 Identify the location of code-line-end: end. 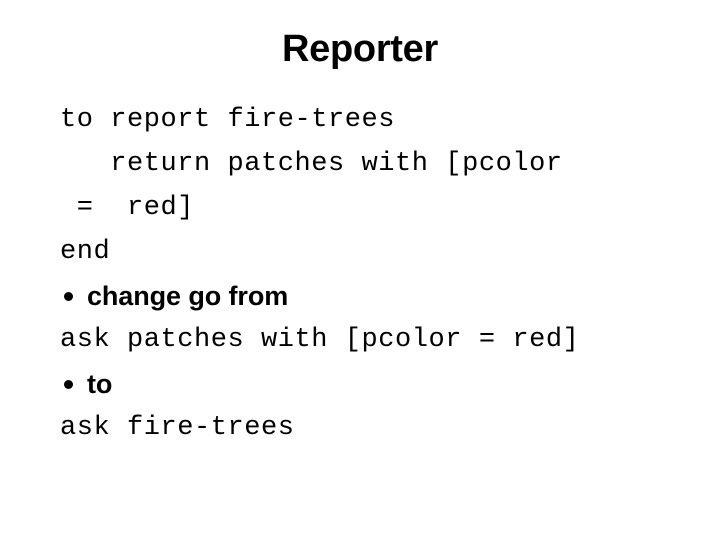
(85, 252).